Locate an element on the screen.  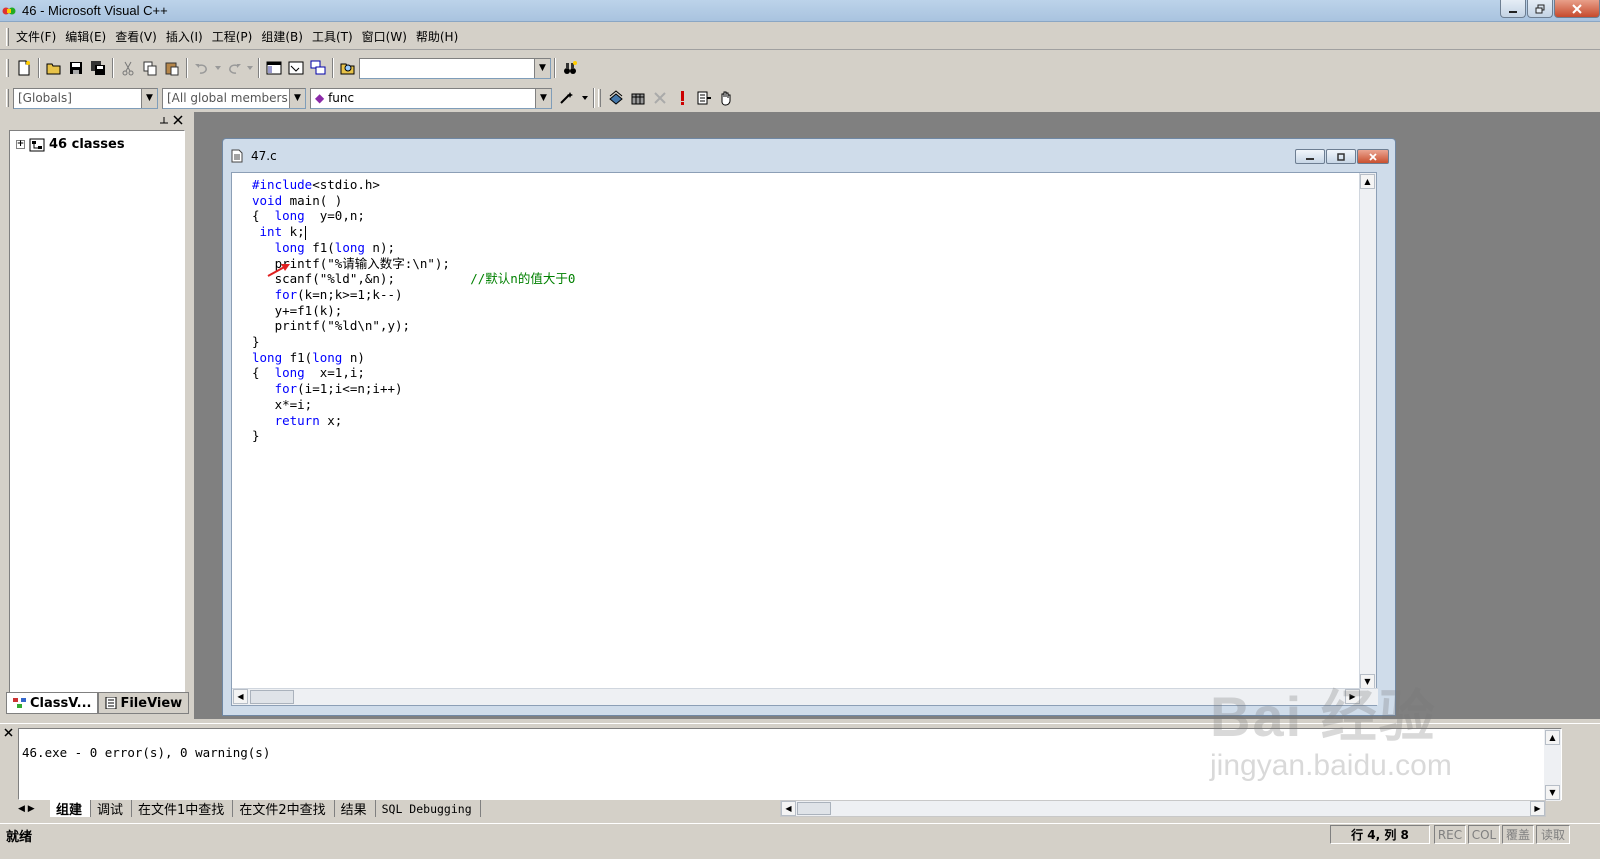
tab-find-in-files-1: 在文件1中查找 is located at coordinates (183, 809).